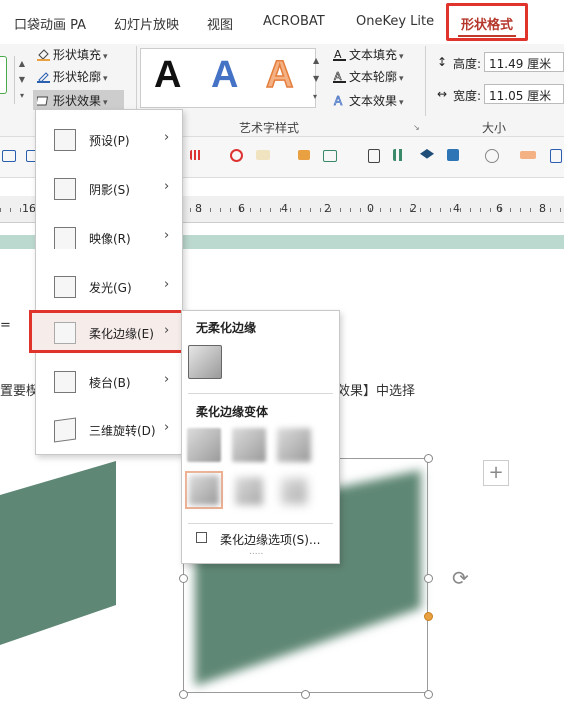  What do you see at coordinates (368, 100) in the screenshot?
I see `text-effect-button: A 文本效果 ▾` at bounding box center [368, 100].